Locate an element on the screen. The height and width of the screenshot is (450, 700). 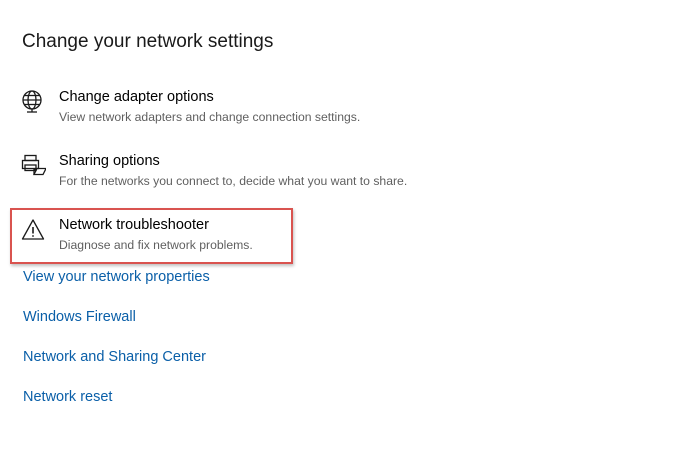
page-title: Change your network settings is located at coordinates (148, 41).